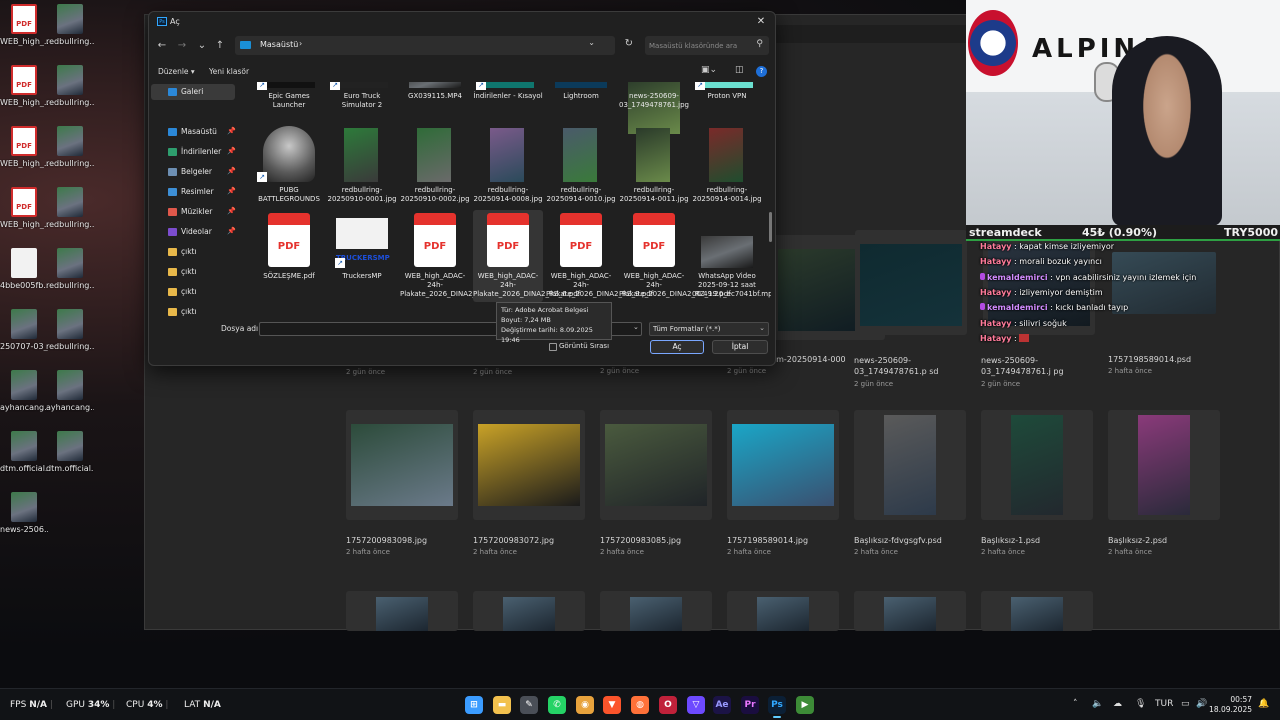 The height and width of the screenshot is (720, 1280). Describe the element at coordinates (722, 705) in the screenshot. I see `aftereffects-icon: Ae` at that location.